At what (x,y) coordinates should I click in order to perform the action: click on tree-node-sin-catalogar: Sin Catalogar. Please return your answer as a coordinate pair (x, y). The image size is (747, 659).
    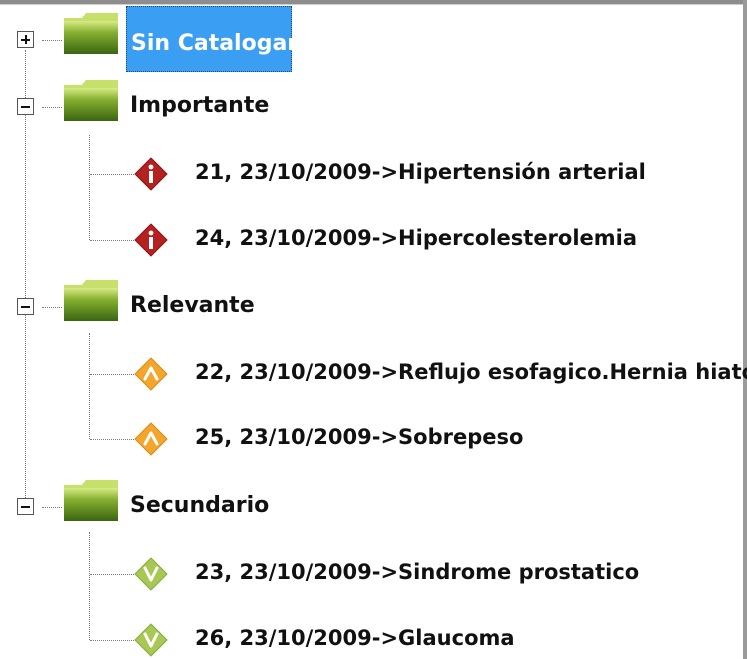
    Looking at the image, I should click on (212, 39).